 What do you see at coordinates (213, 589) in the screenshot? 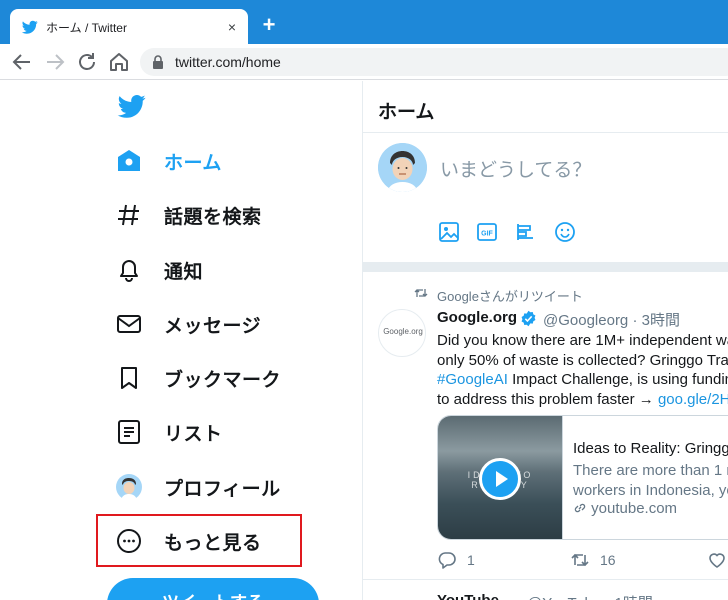
I see `tweet-button: ツイートする` at bounding box center [213, 589].